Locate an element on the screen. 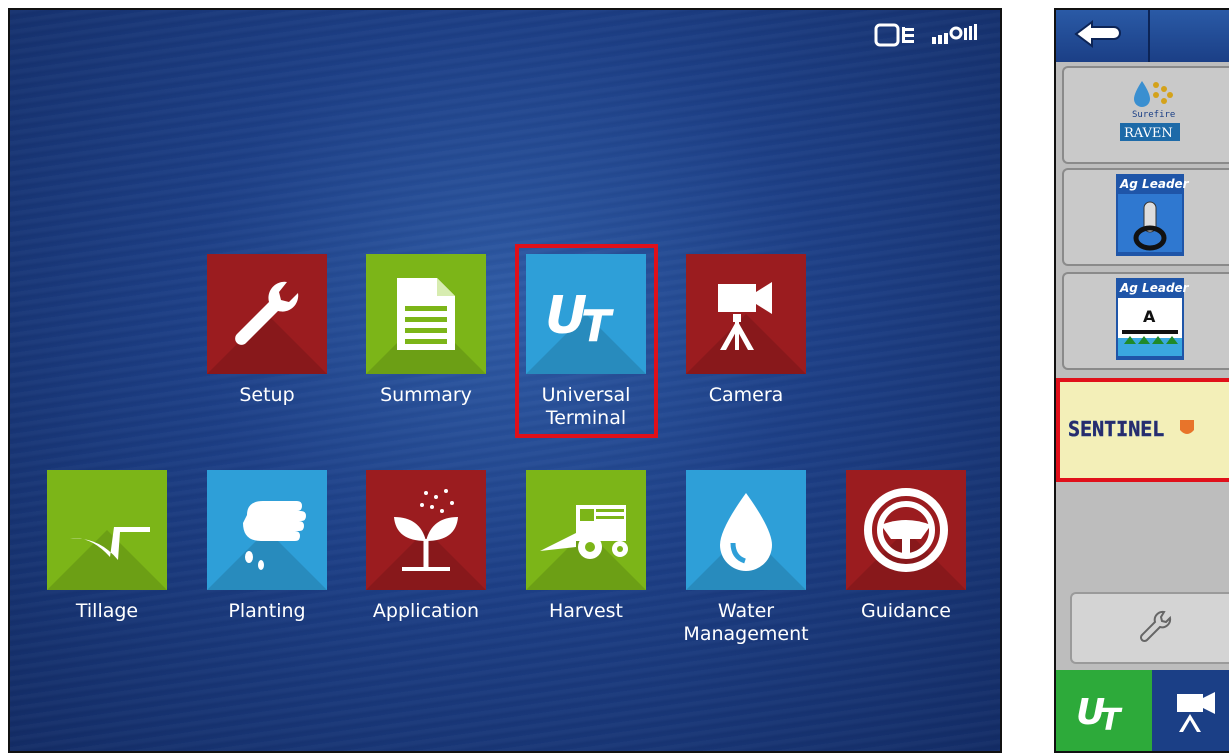  tile-camera: Camera is located at coordinates (746, 330).